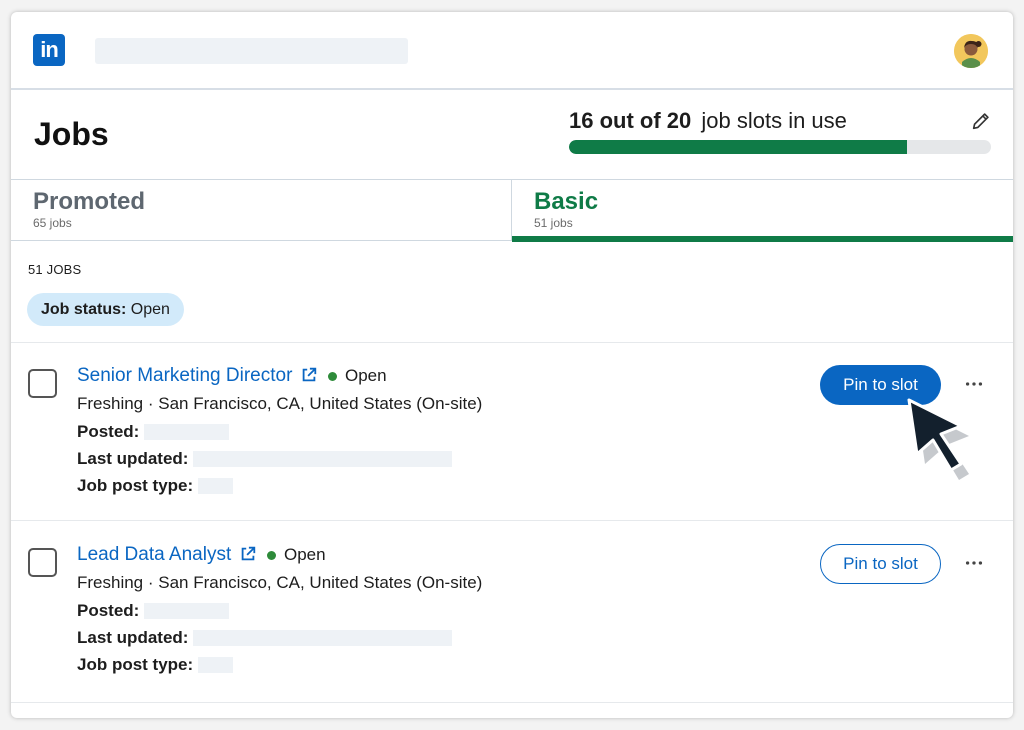 This screenshot has height=730, width=1024. I want to click on tab-promoted-count: 65 jobs, so click(52, 223).